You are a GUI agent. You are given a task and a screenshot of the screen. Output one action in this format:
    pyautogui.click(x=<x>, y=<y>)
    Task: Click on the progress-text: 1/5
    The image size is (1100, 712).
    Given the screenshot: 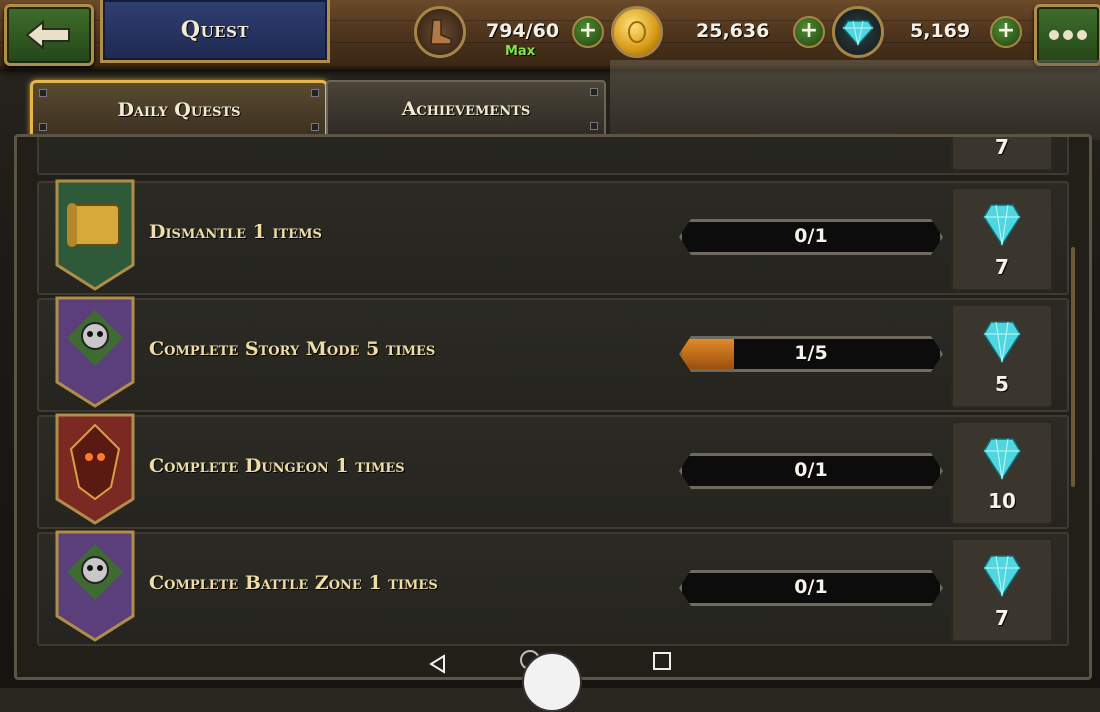 What is the action you would take?
    pyautogui.click(x=811, y=353)
    